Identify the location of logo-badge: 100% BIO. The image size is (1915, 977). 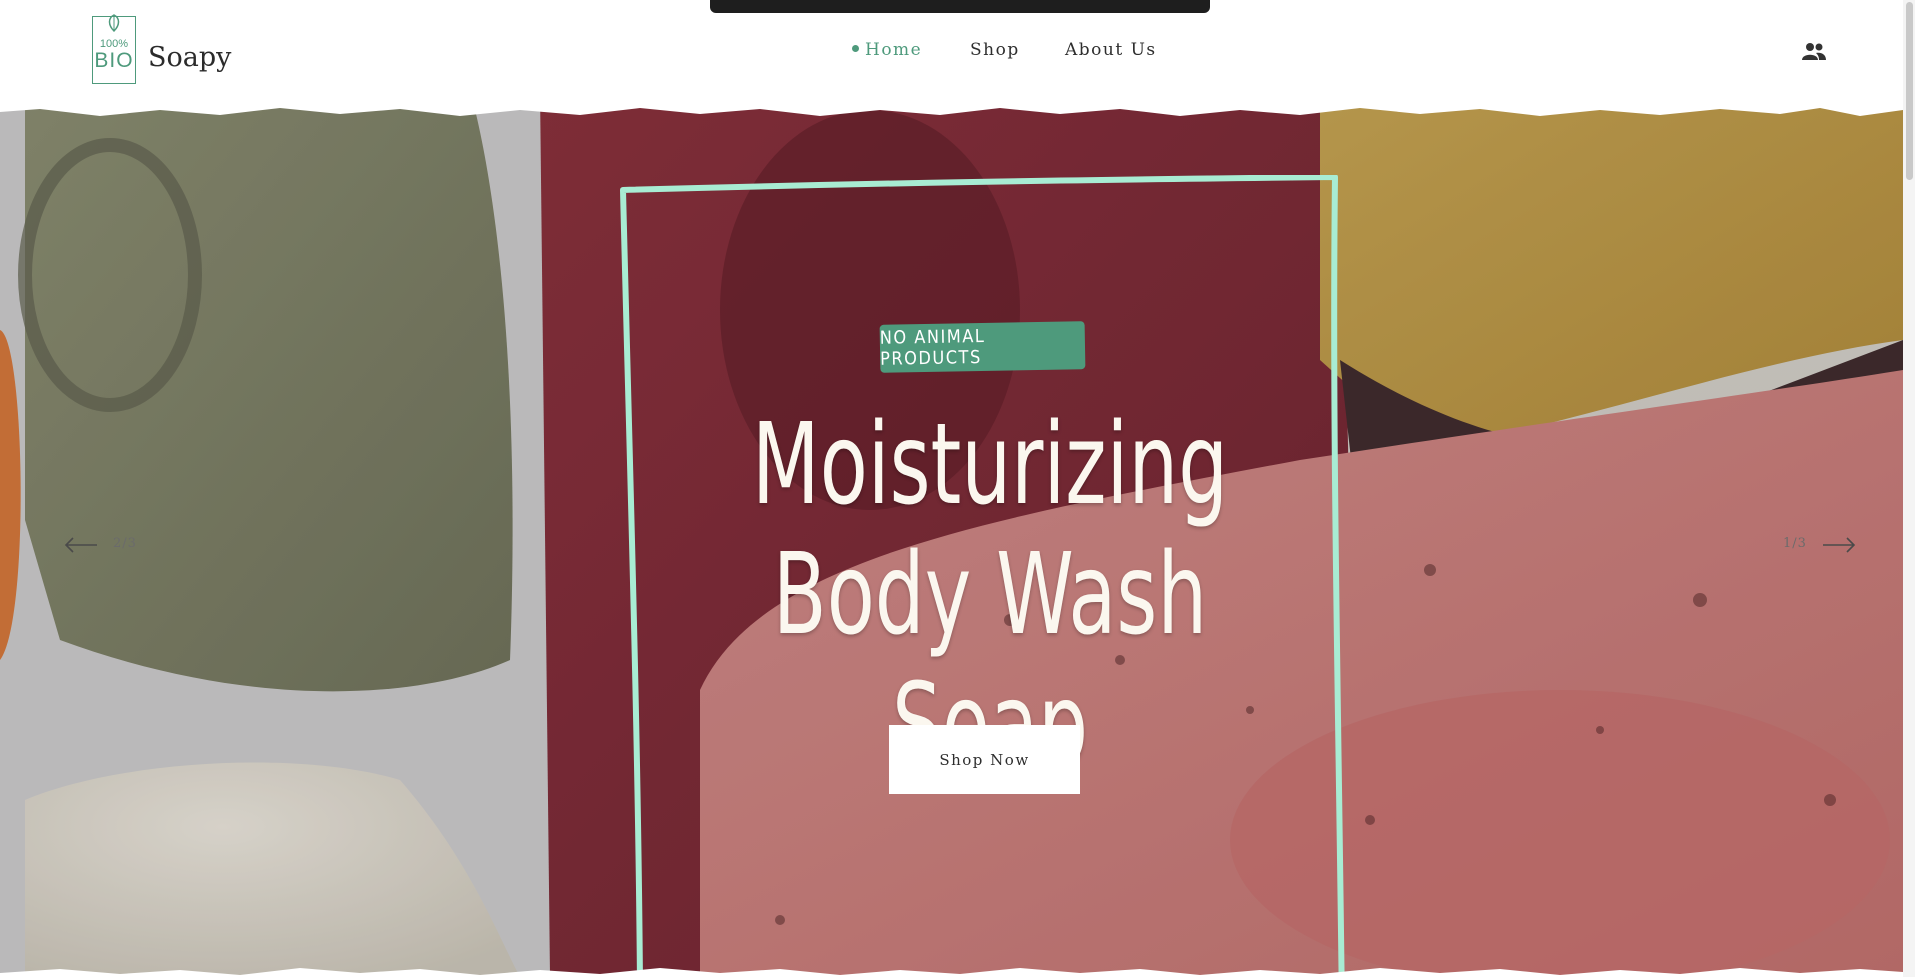
(114, 49).